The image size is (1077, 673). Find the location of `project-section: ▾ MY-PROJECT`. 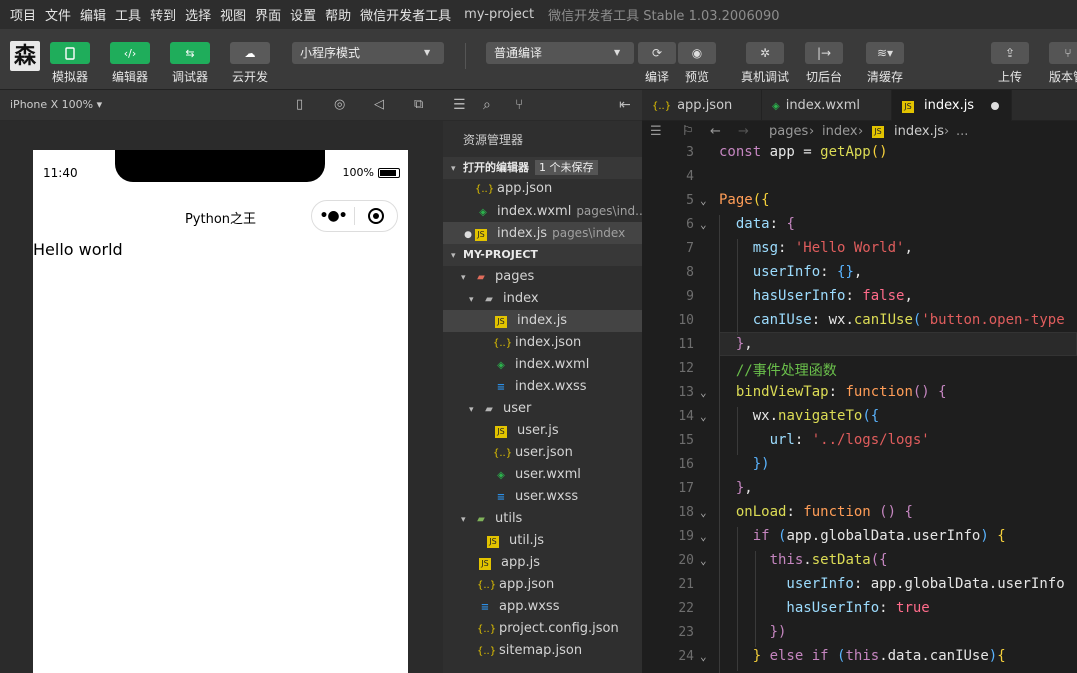

project-section: ▾ MY-PROJECT is located at coordinates (542, 255).